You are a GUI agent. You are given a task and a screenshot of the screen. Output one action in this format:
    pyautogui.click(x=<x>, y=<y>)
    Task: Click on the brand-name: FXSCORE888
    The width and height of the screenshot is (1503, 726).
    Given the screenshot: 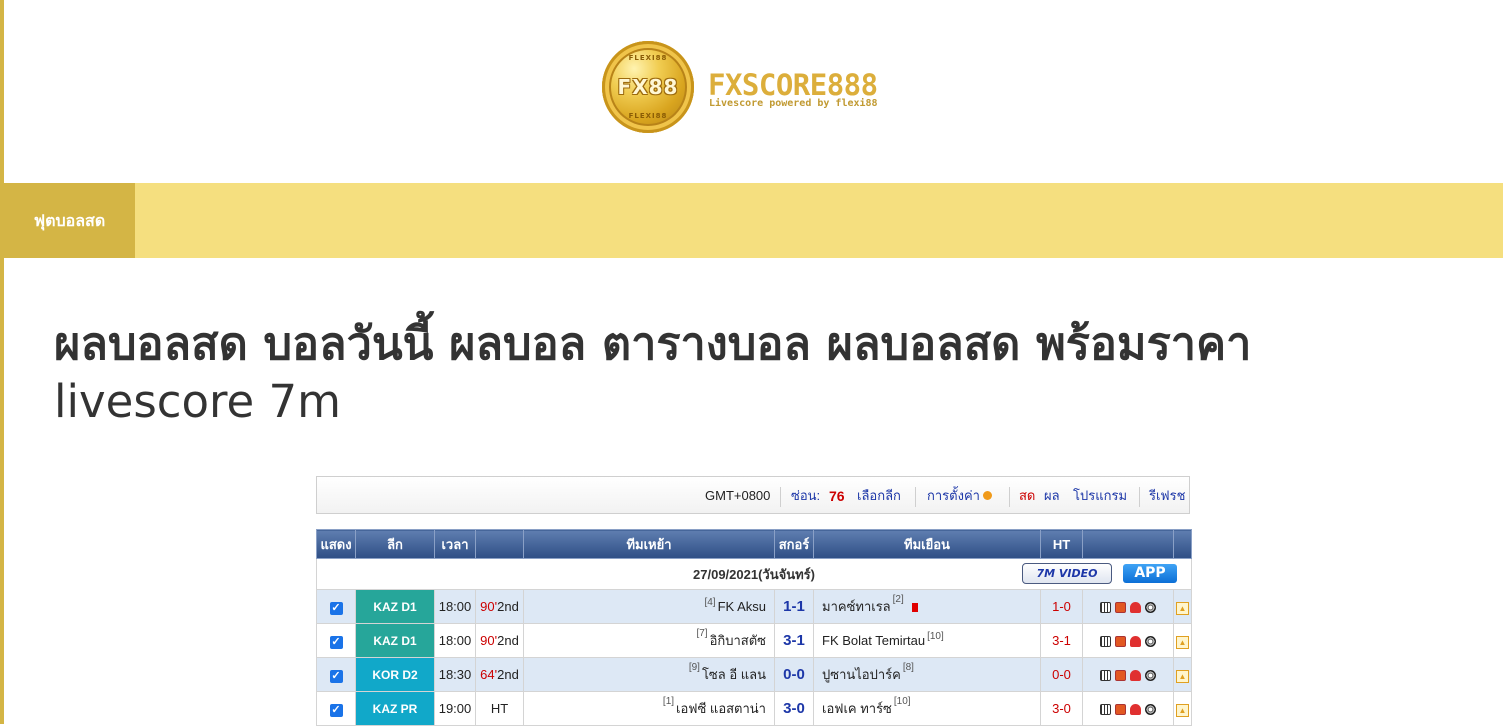 What is the action you would take?
    pyautogui.click(x=793, y=85)
    